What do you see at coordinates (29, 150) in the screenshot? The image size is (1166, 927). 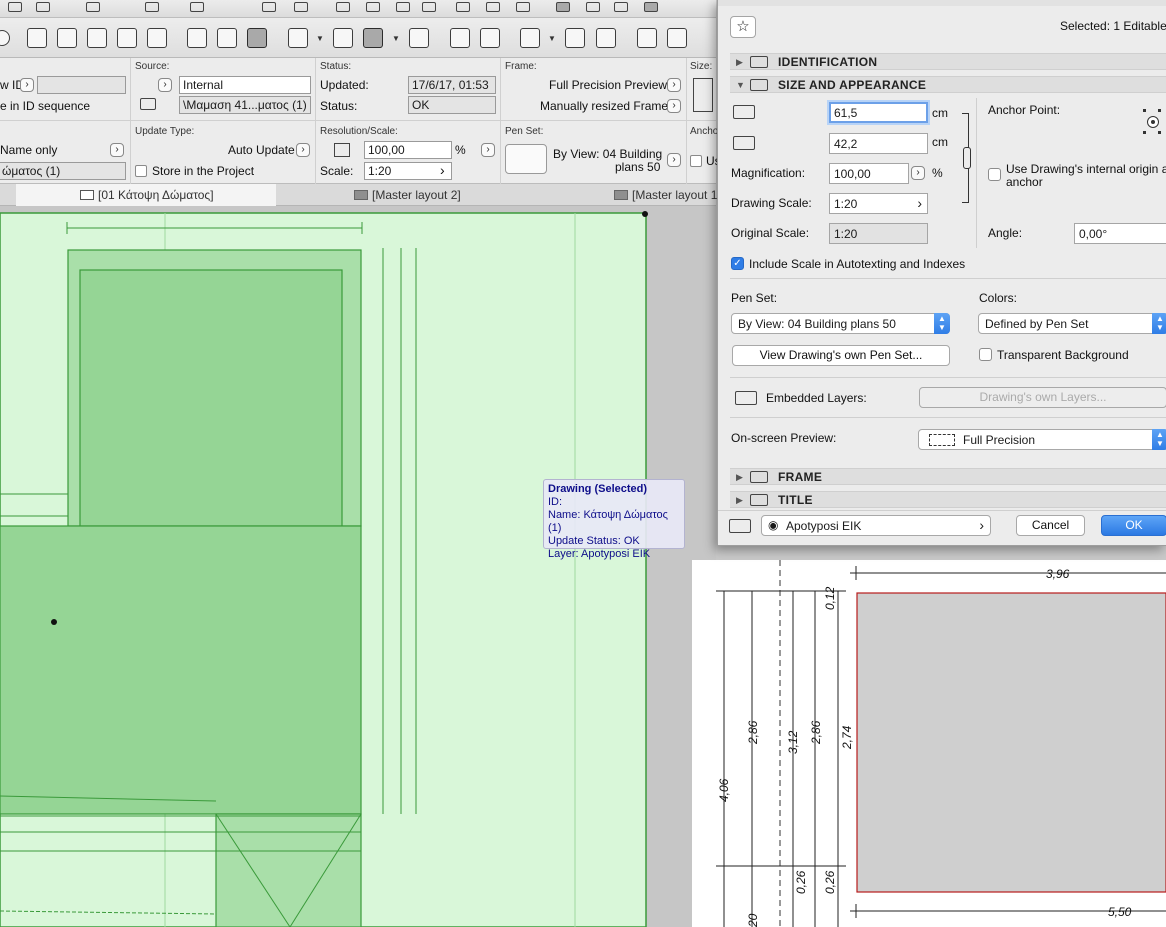 I see `name-only-label: Name only` at bounding box center [29, 150].